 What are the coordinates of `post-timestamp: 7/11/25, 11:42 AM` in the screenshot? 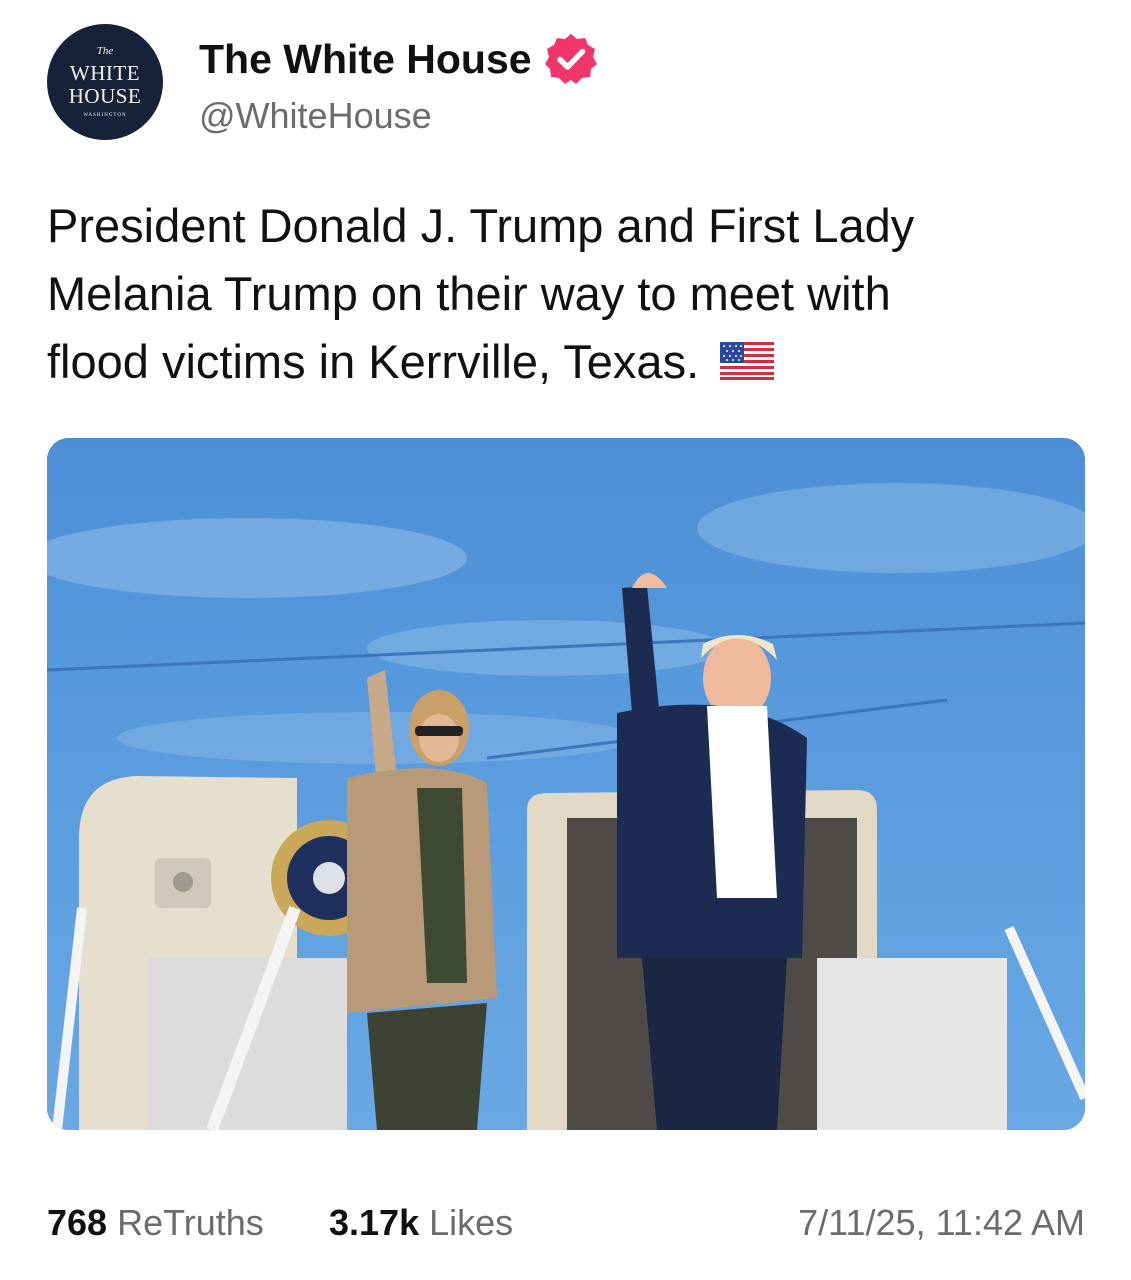 It's located at (941, 1222).